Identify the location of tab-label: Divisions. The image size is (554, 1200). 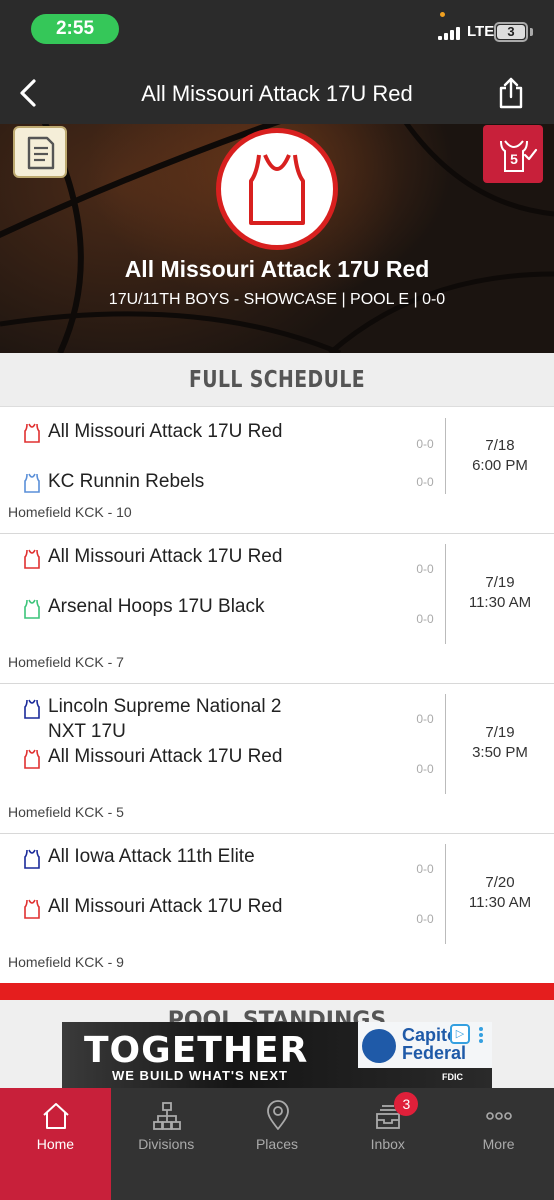
(166, 1144).